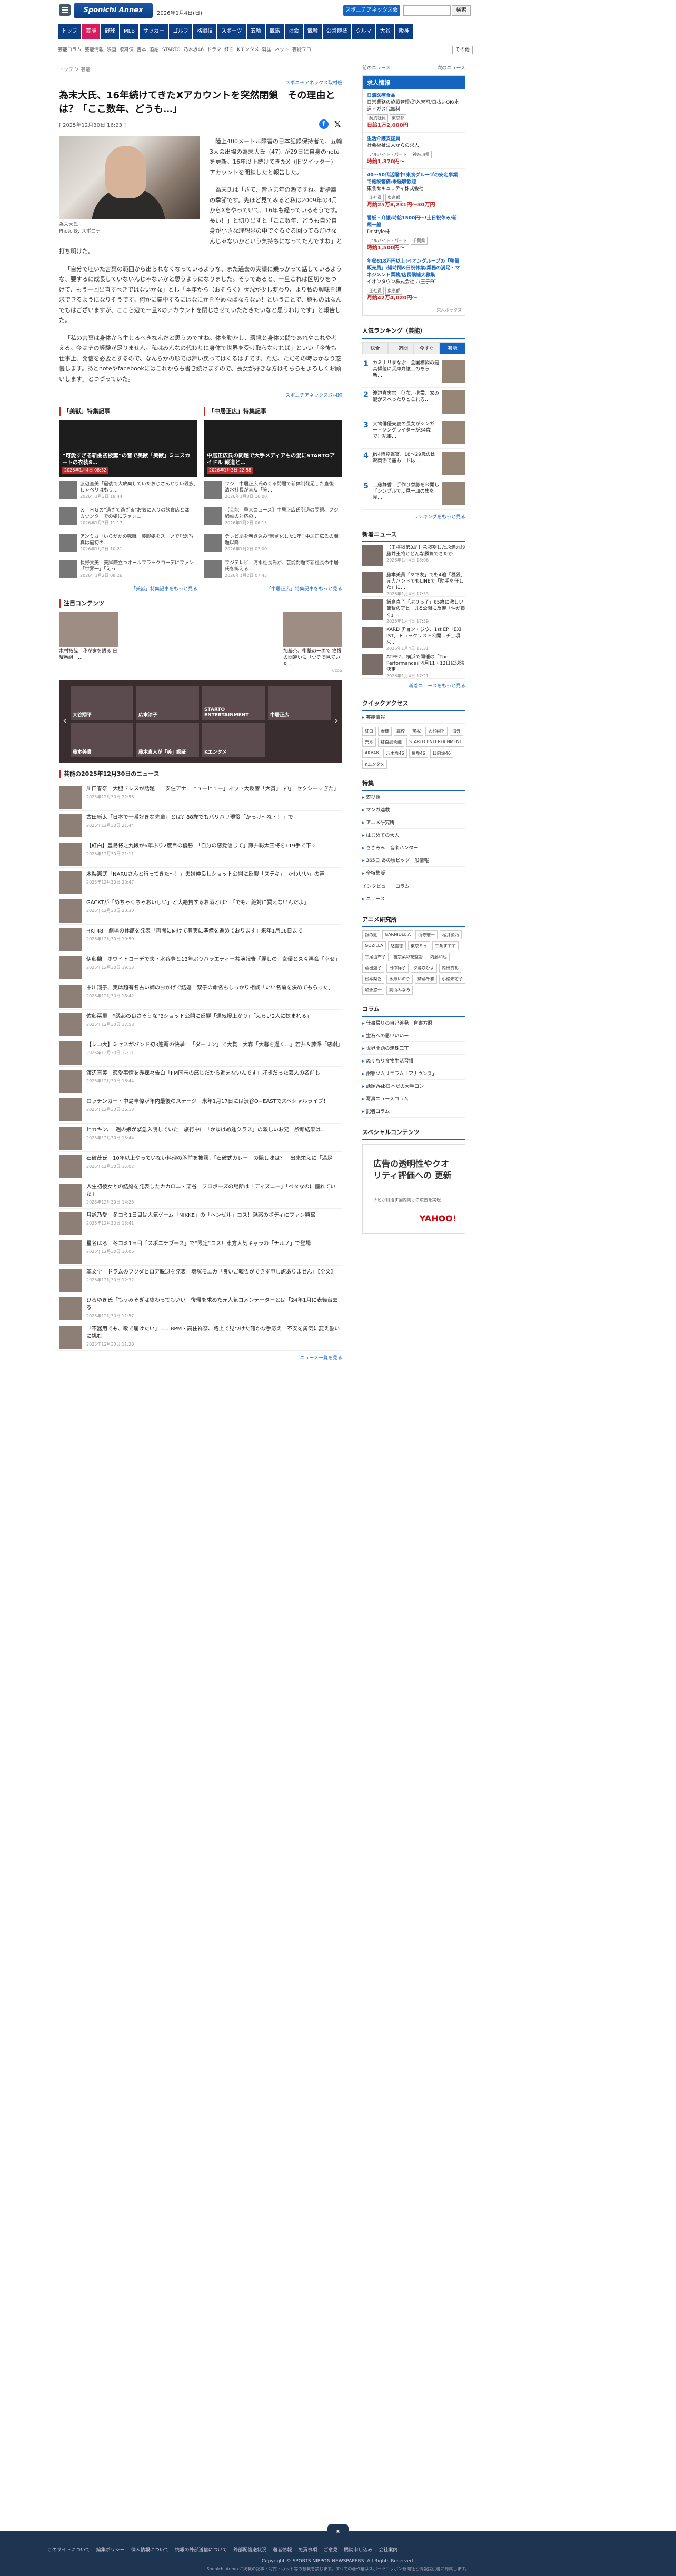  I want to click on nav-item: 野球, so click(110, 31).